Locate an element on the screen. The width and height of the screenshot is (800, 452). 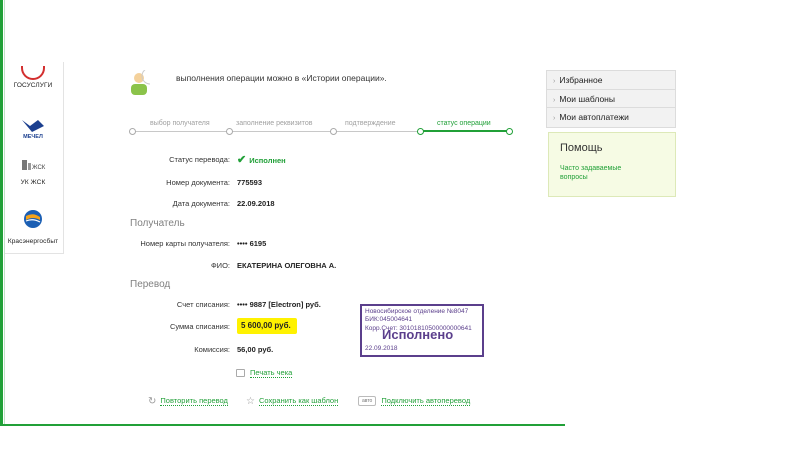
service-gosuslugi: ГОСУСЛУГИ is located at coordinates (33, 77).